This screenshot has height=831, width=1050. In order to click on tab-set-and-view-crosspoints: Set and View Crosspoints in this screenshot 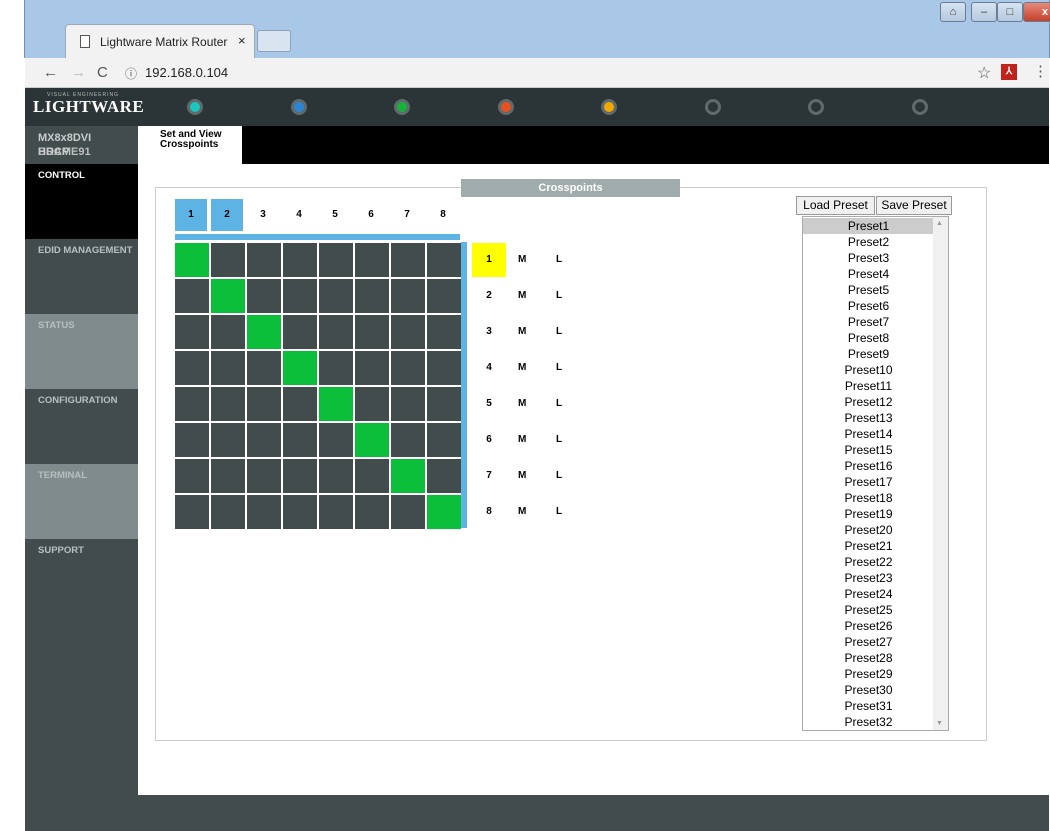, I will do `click(190, 145)`.